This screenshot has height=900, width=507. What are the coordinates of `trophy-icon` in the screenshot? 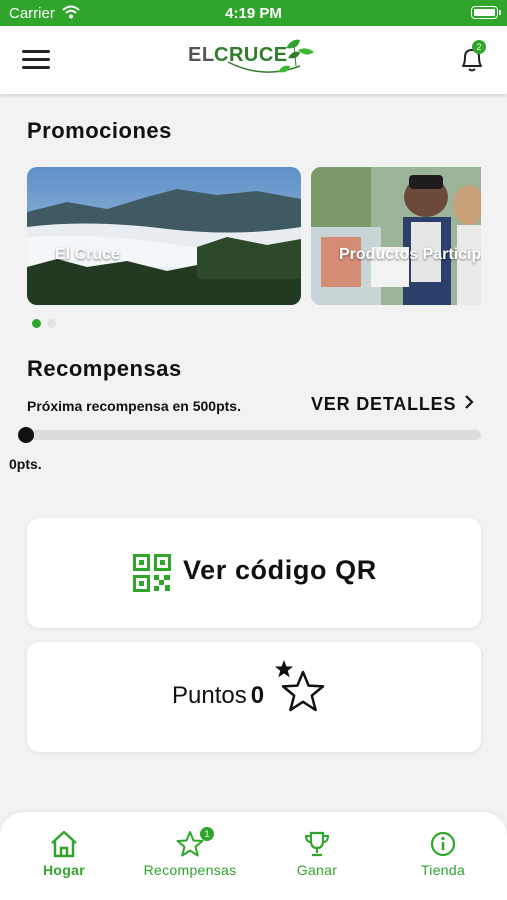 It's located at (317, 844).